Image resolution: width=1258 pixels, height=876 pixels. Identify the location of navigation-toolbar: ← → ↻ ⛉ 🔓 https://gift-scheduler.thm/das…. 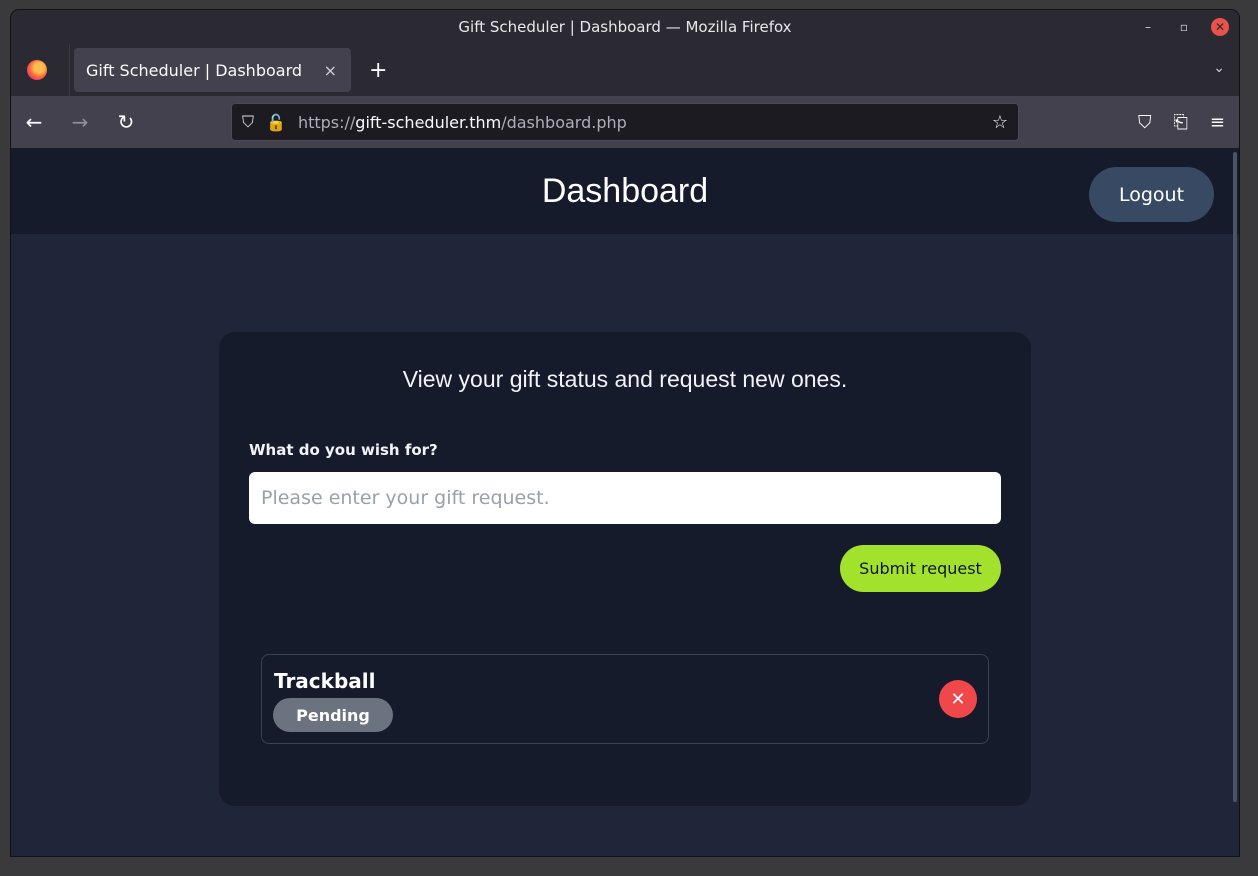
(625, 122).